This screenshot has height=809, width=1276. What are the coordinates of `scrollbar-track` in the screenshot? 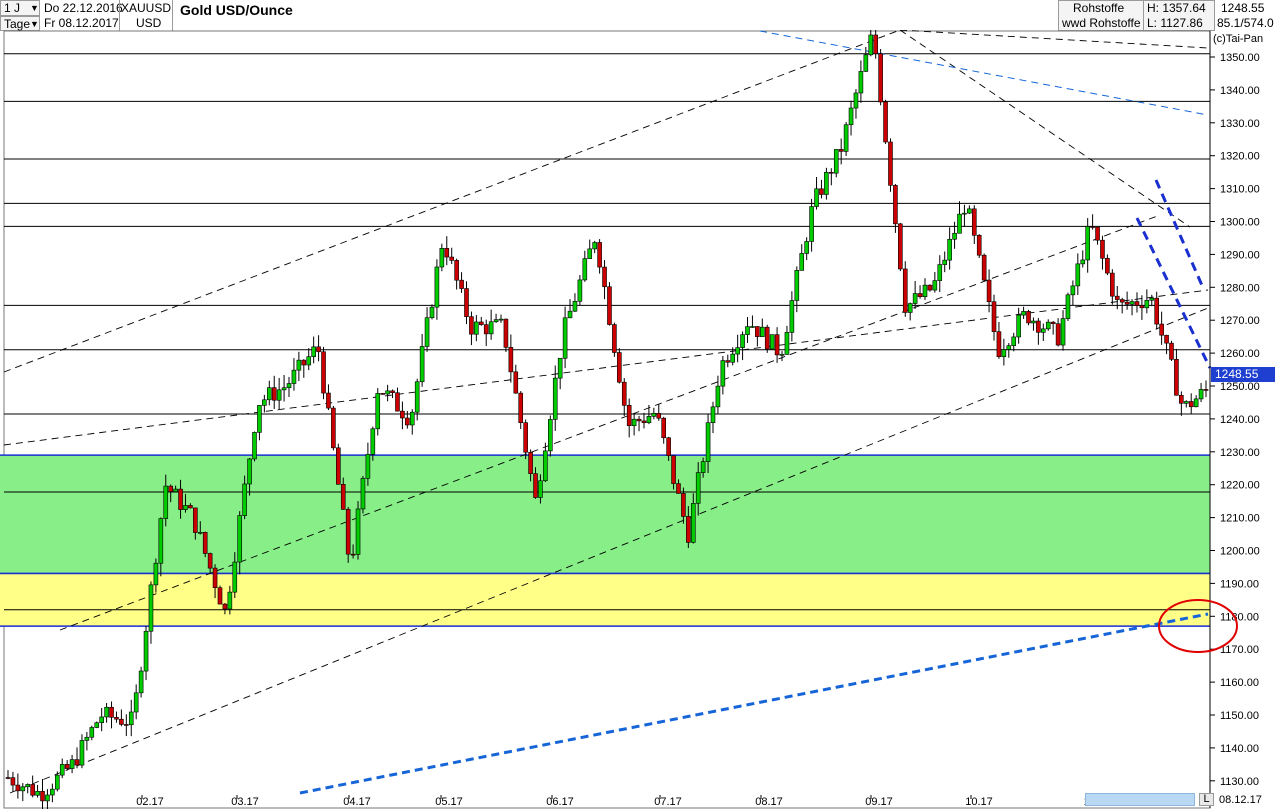 It's located at (1140, 799).